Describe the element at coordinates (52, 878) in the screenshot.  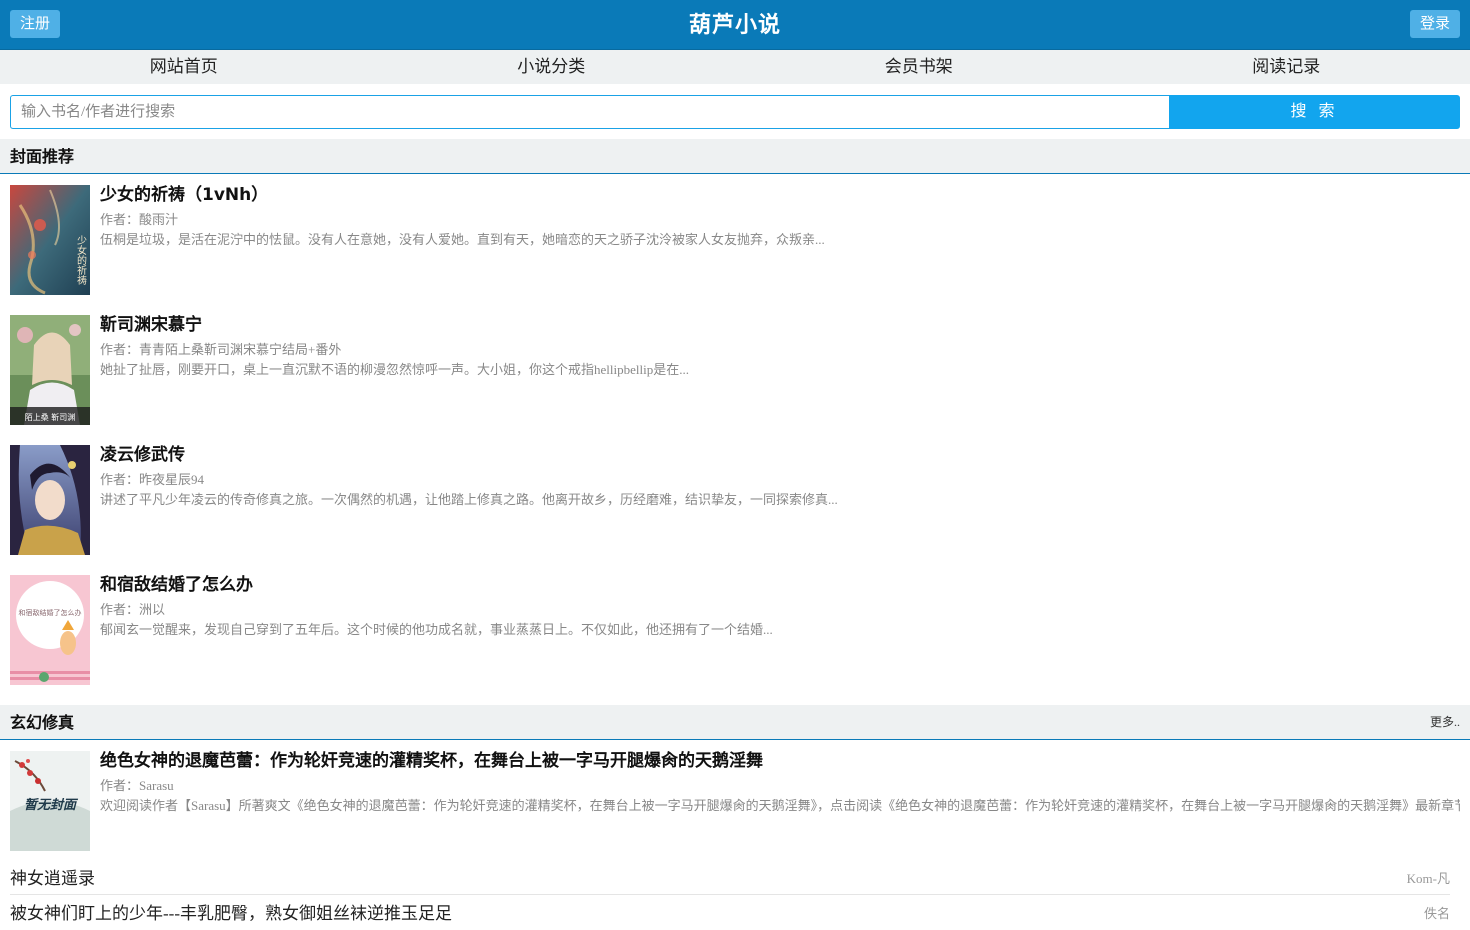
I see `list-item-title: 神女逍遥录` at that location.